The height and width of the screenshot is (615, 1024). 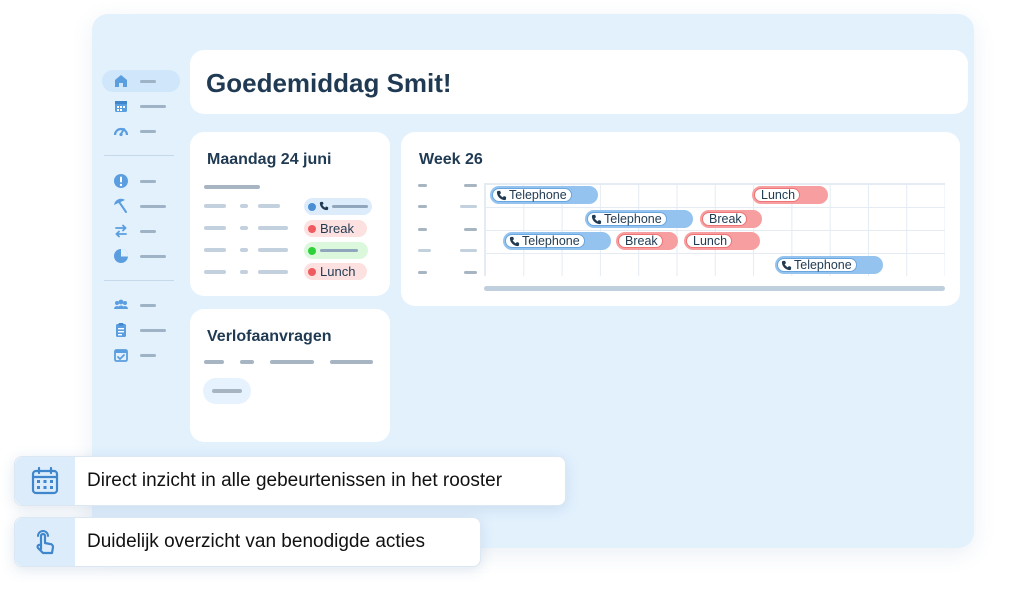 I want to click on sidebar-item-swap, so click(x=141, y=231).